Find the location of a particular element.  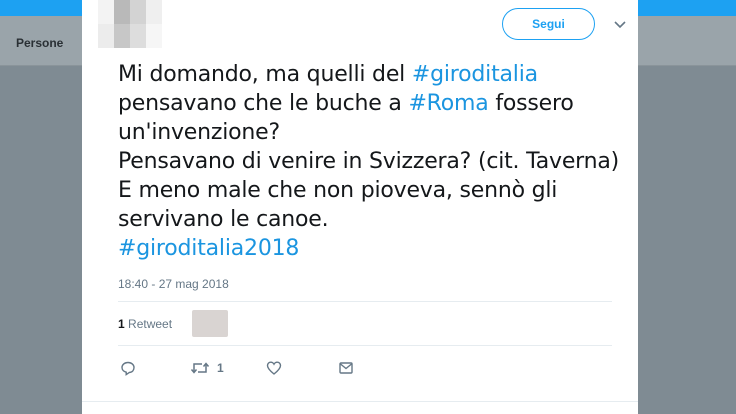

tweet-timestamp: 18:40 - 27 mag 2018 is located at coordinates (173, 284).